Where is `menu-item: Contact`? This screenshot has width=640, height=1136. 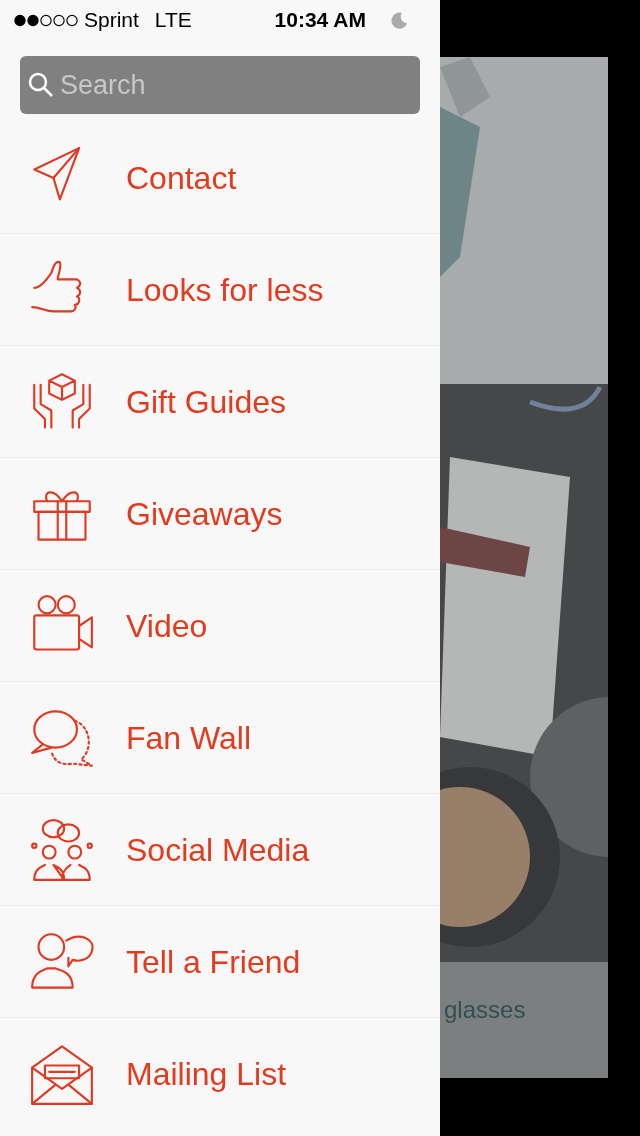 menu-item: Contact is located at coordinates (235, 177).